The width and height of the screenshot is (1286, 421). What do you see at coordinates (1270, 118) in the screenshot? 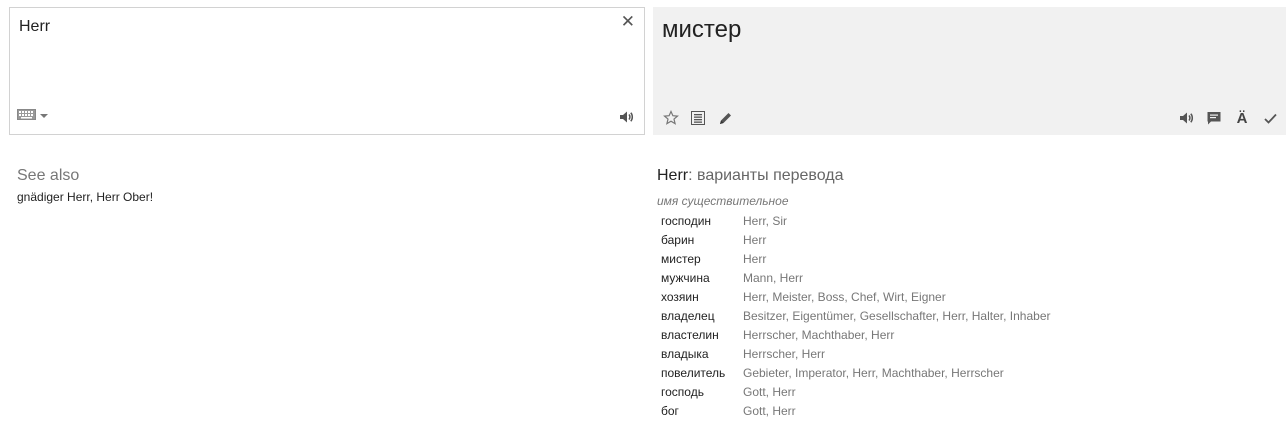
I see `check-icon` at bounding box center [1270, 118].